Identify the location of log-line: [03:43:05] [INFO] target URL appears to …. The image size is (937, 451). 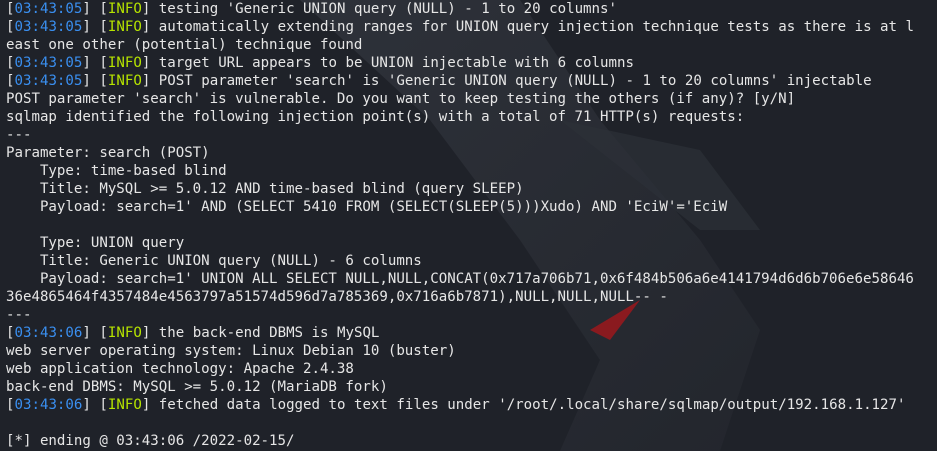
(320, 63).